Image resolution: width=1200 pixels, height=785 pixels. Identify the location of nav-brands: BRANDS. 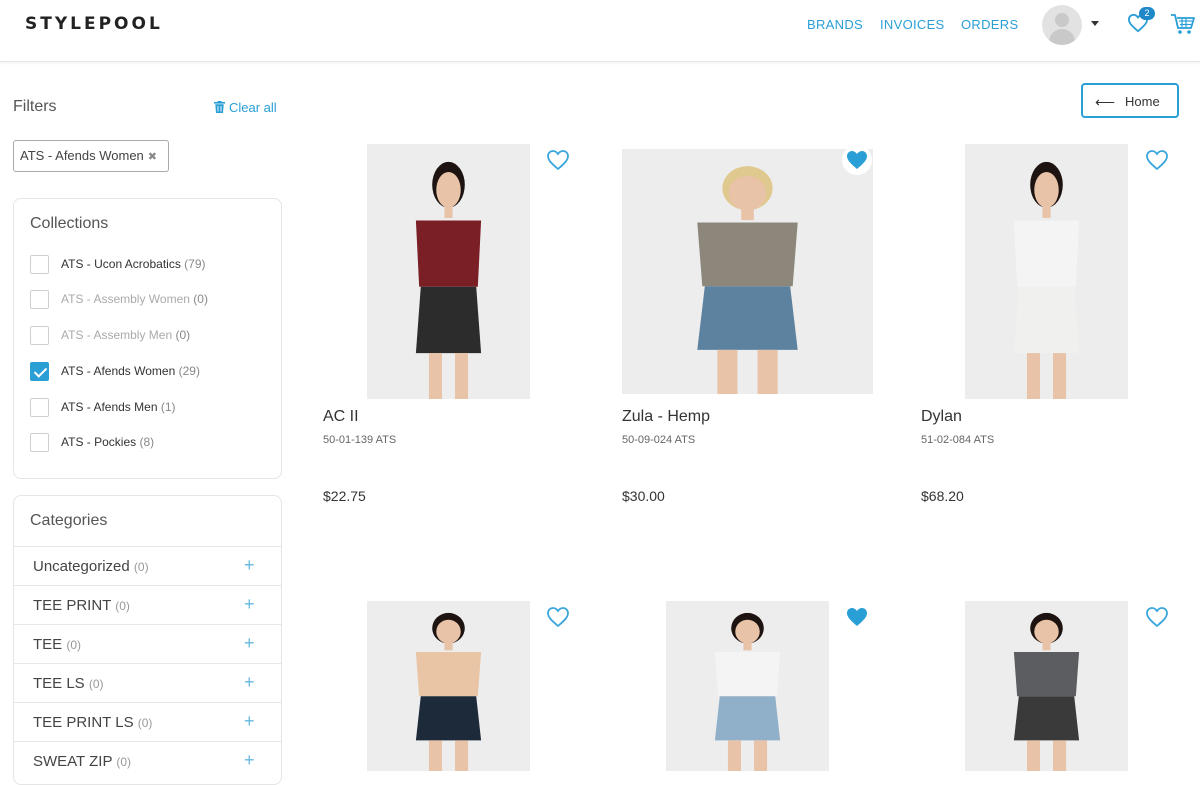
(835, 24).